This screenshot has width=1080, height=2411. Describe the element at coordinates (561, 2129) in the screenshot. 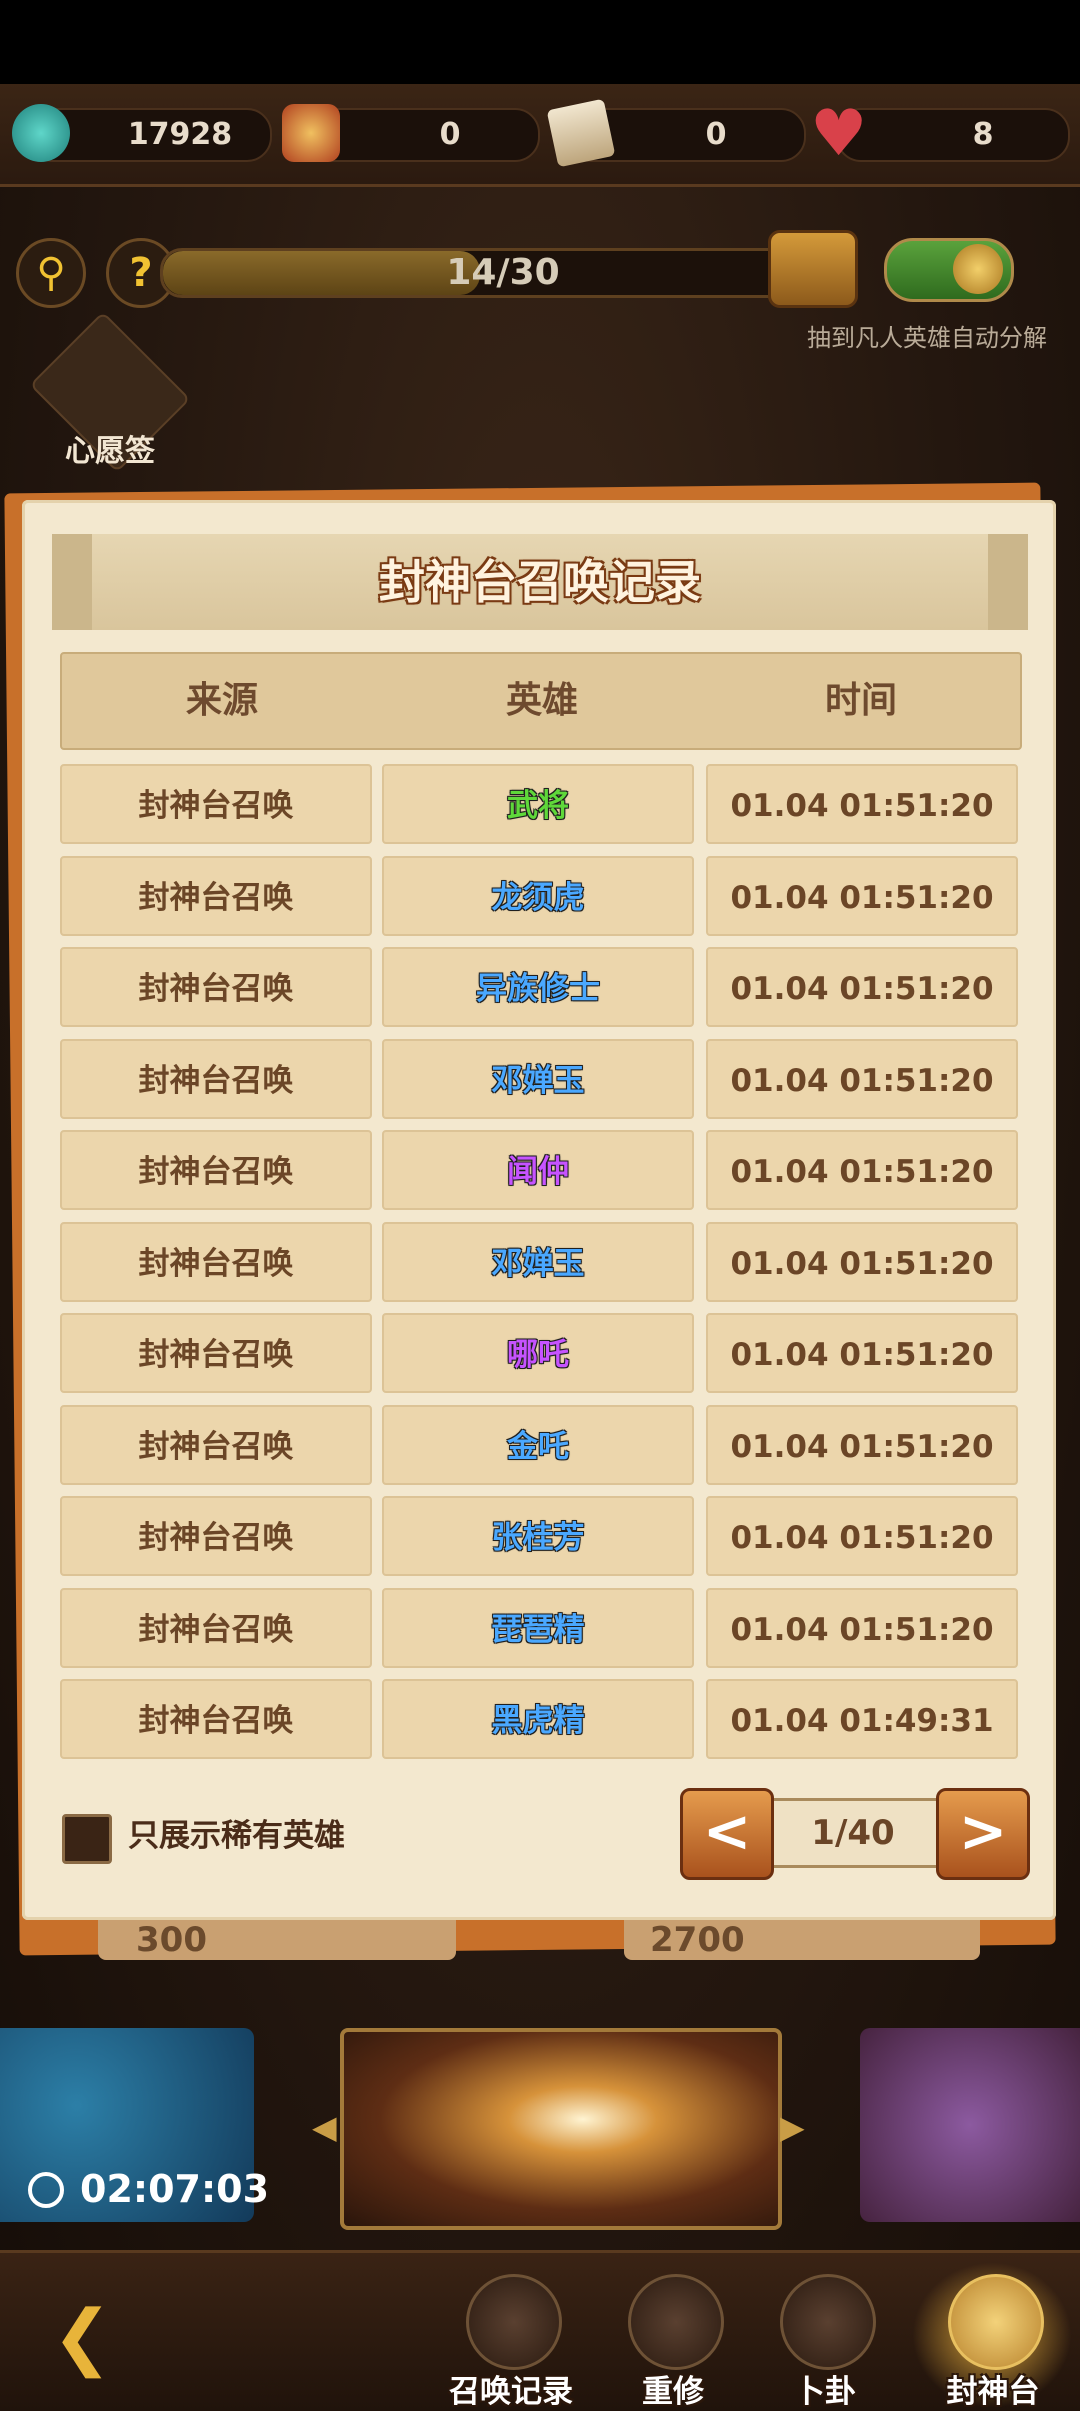

I see `summon-altar-banner` at that location.